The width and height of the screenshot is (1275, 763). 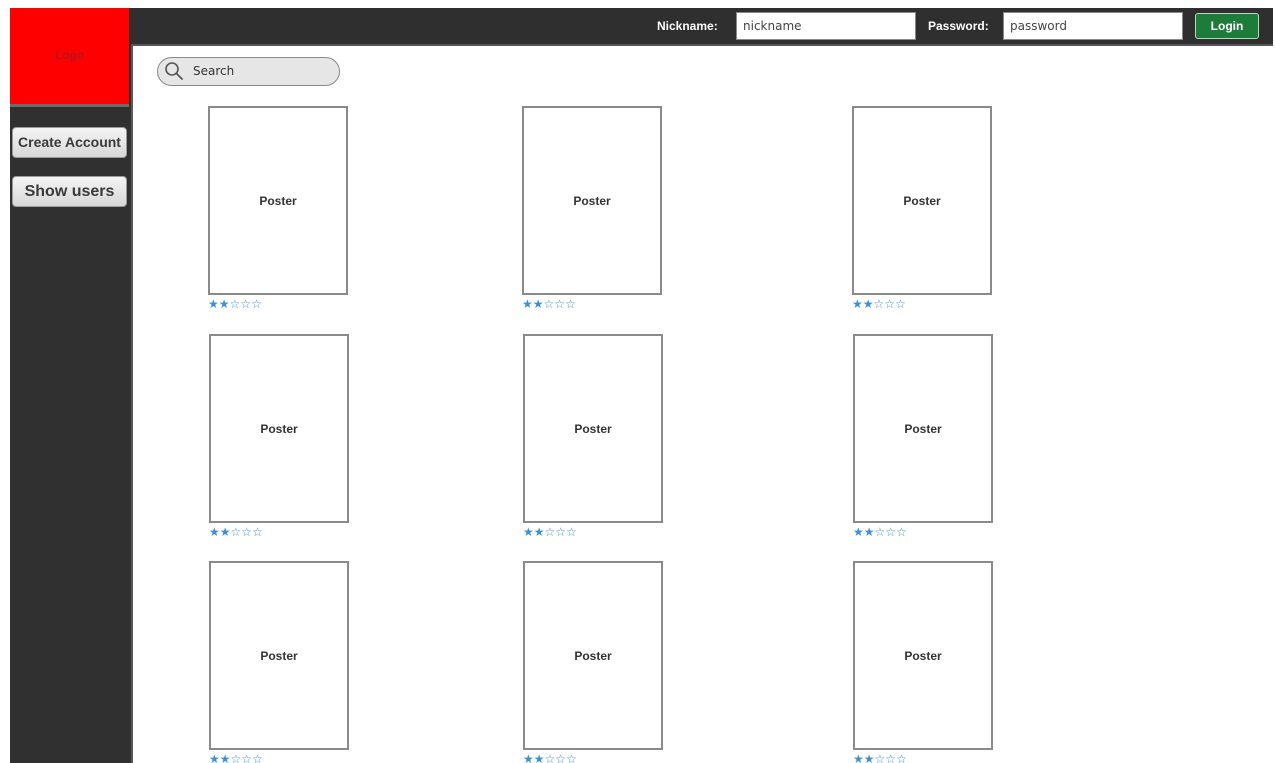 I want to click on search-input: Search, so click(x=248, y=71).